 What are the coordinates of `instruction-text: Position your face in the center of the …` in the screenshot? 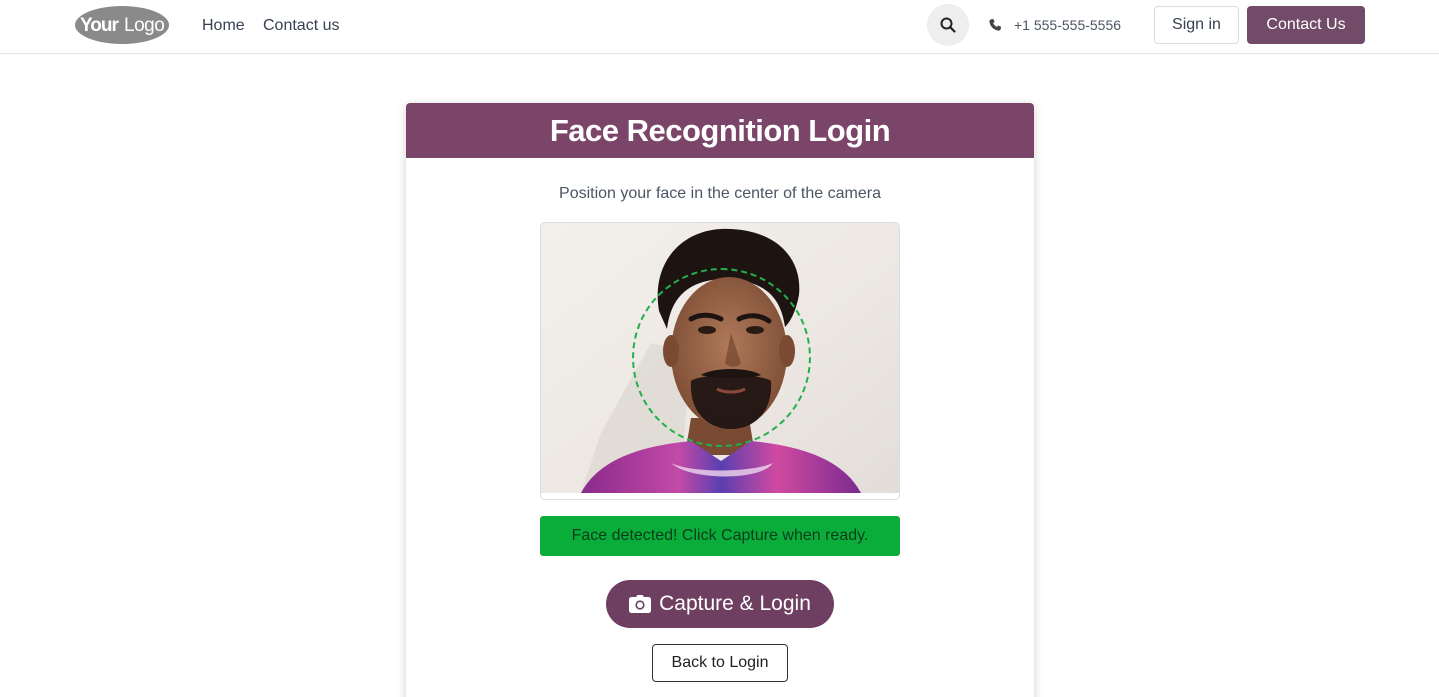 It's located at (720, 193).